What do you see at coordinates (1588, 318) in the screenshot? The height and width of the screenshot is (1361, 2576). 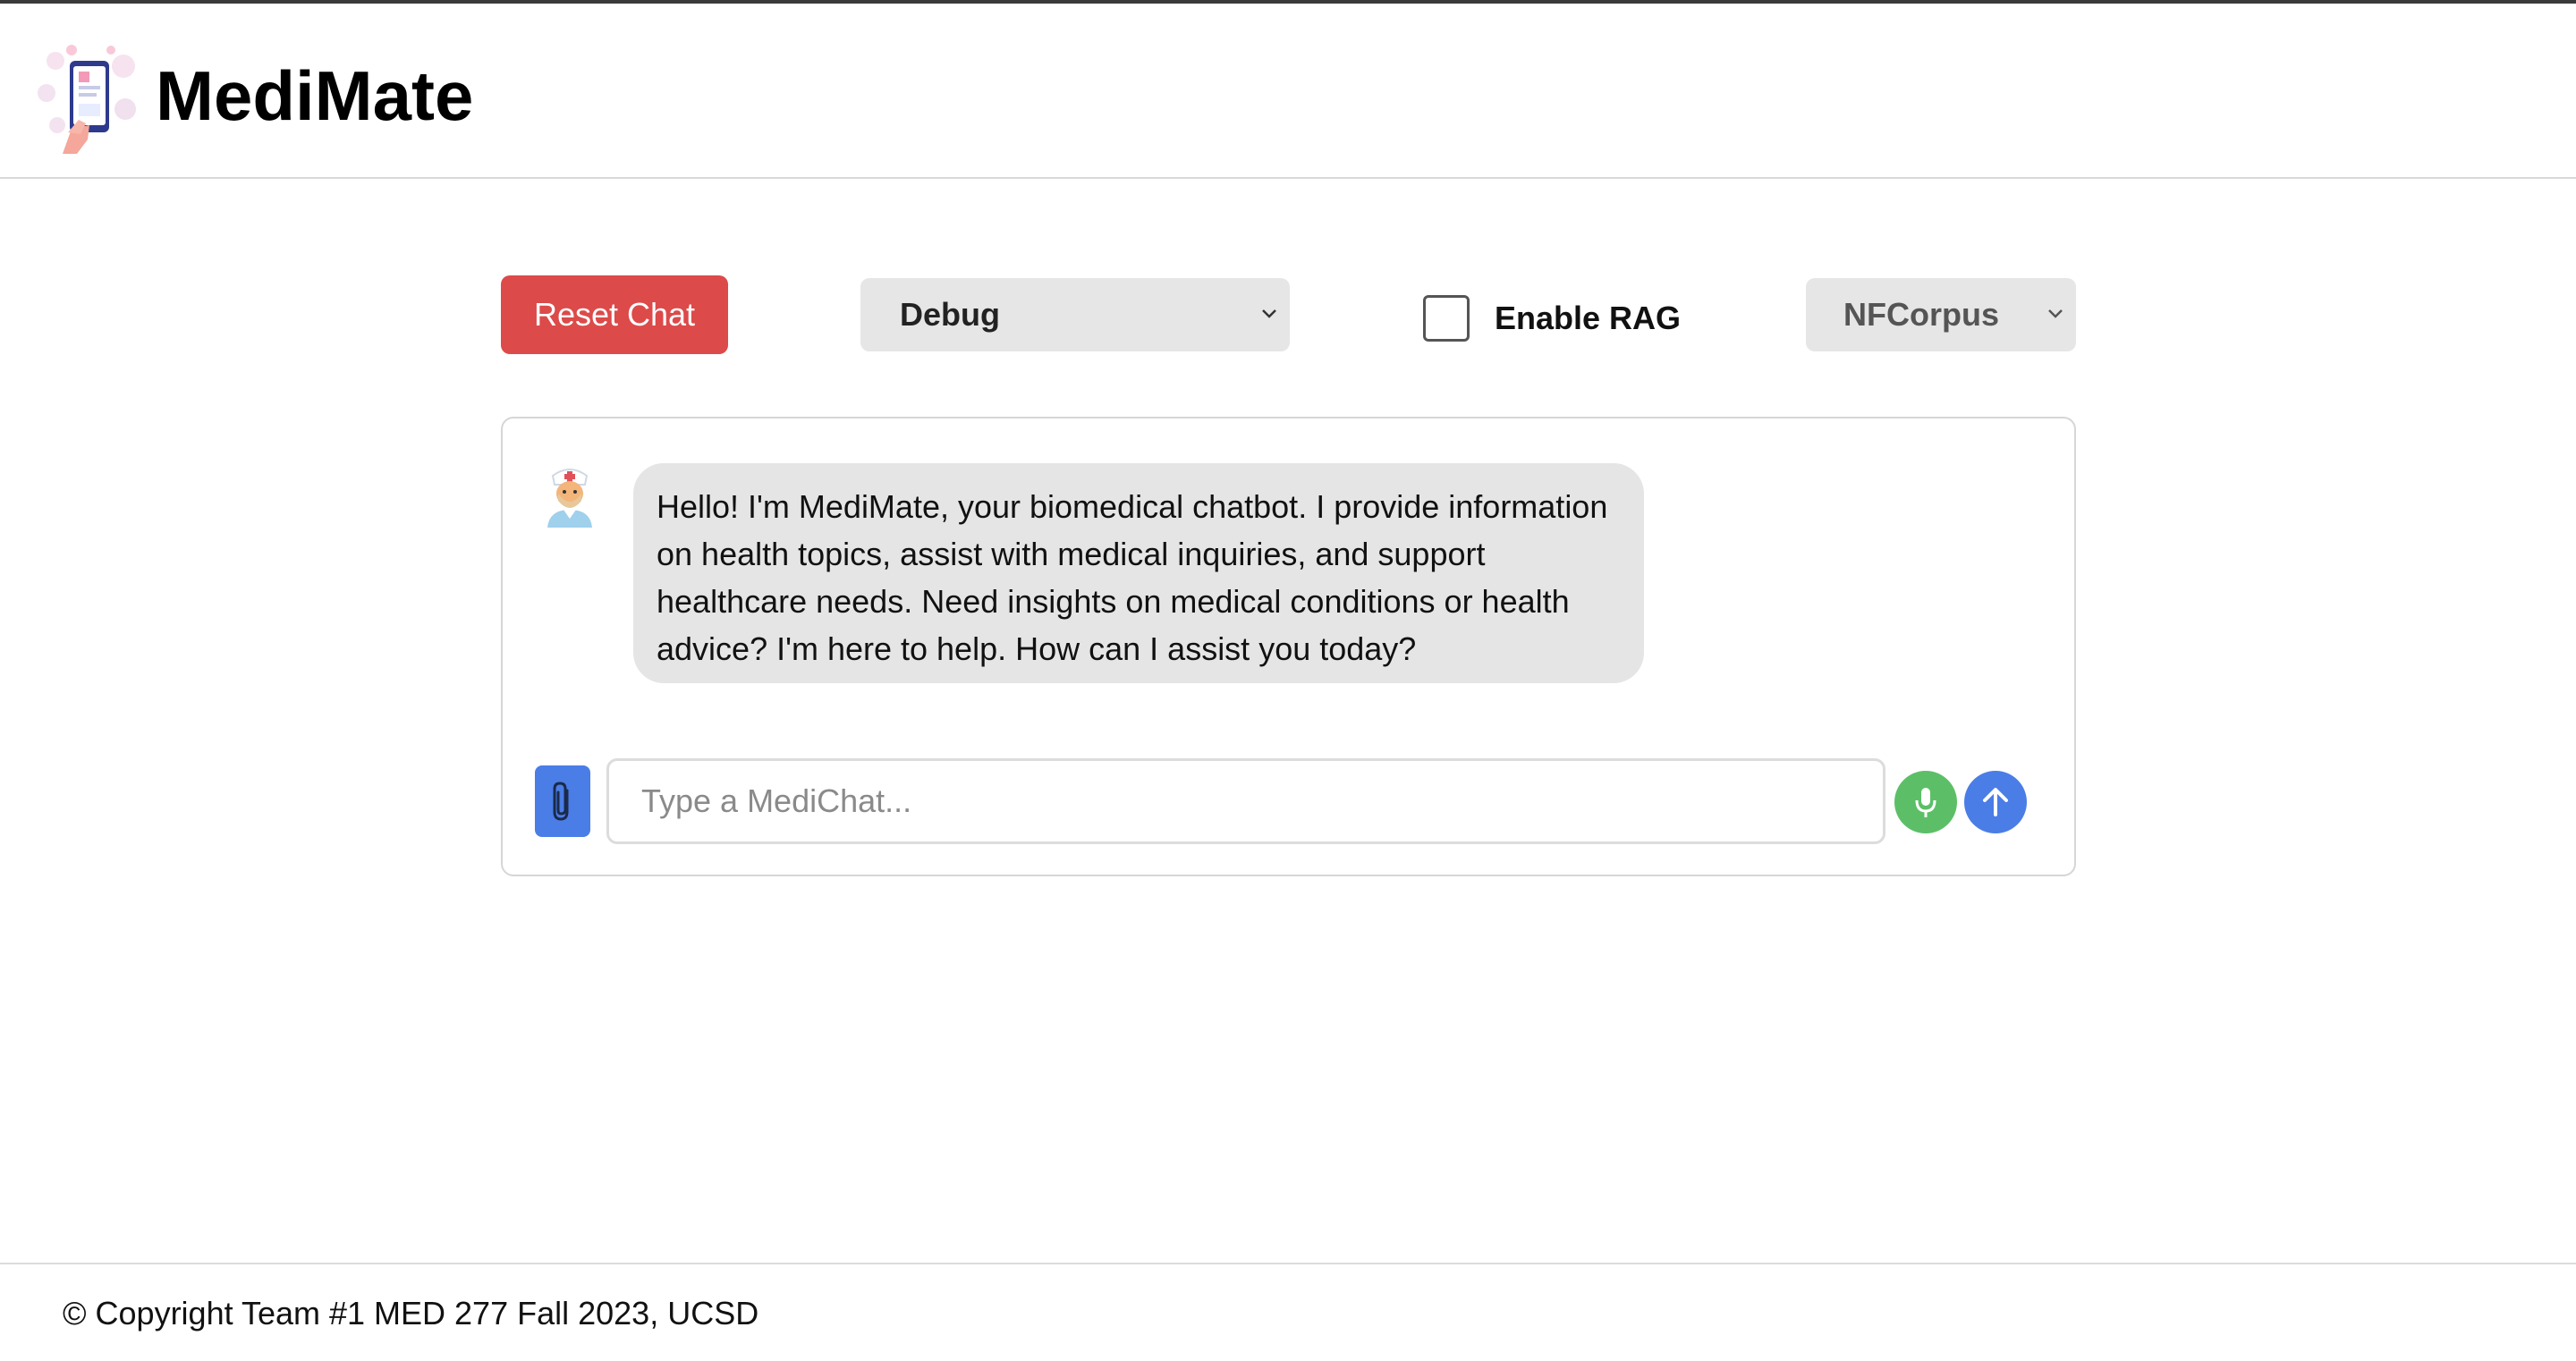 I see `enable-rag-label: Enable RAG` at bounding box center [1588, 318].